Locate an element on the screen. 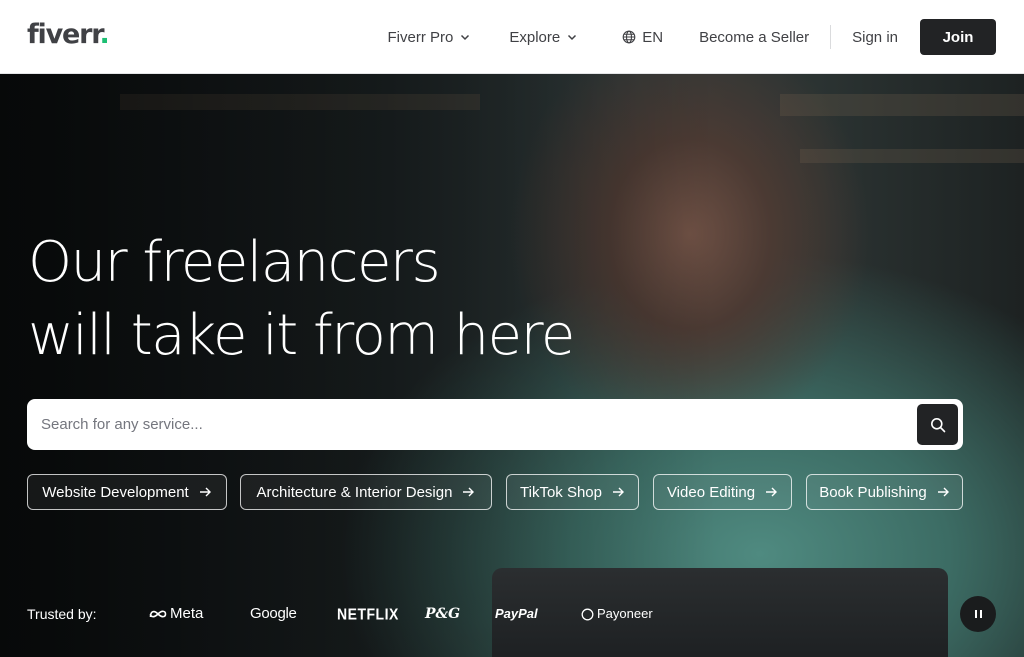  logo-text: fiverr is located at coordinates (64, 34).